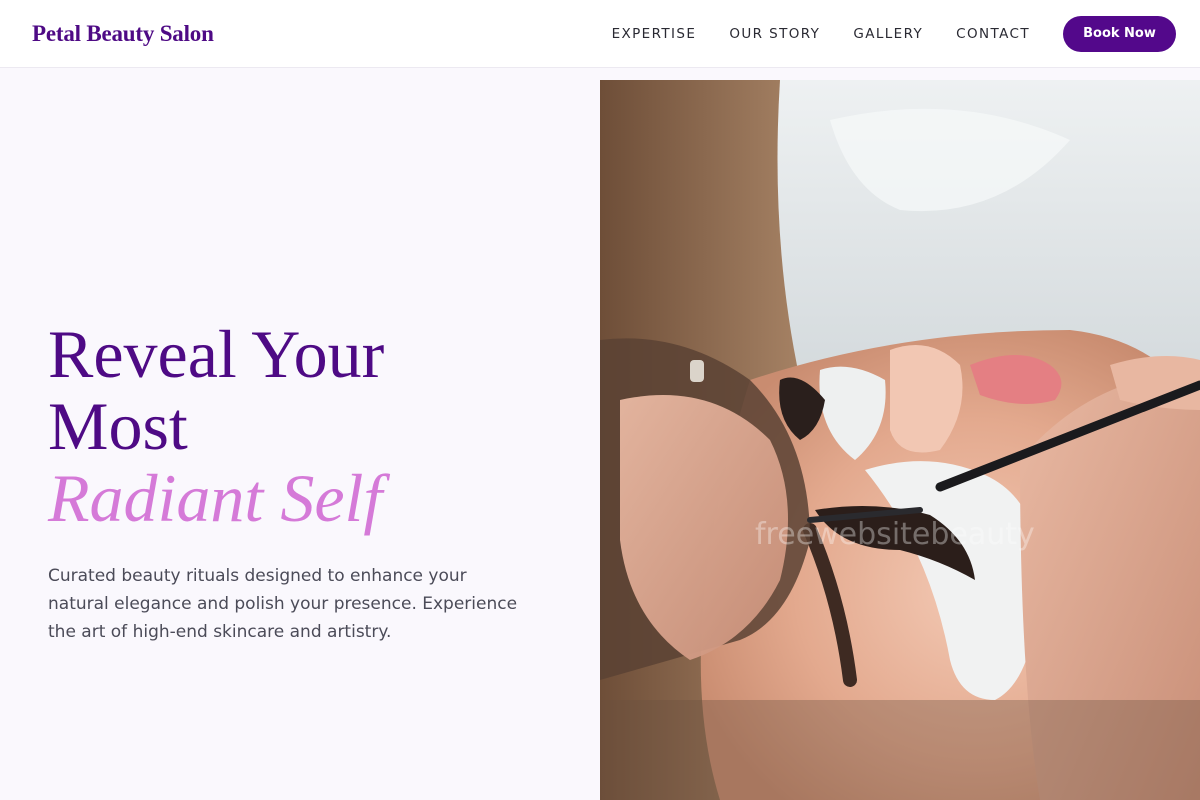 The width and height of the screenshot is (1200, 800). I want to click on nav-our-story: OUR STORY, so click(774, 34).